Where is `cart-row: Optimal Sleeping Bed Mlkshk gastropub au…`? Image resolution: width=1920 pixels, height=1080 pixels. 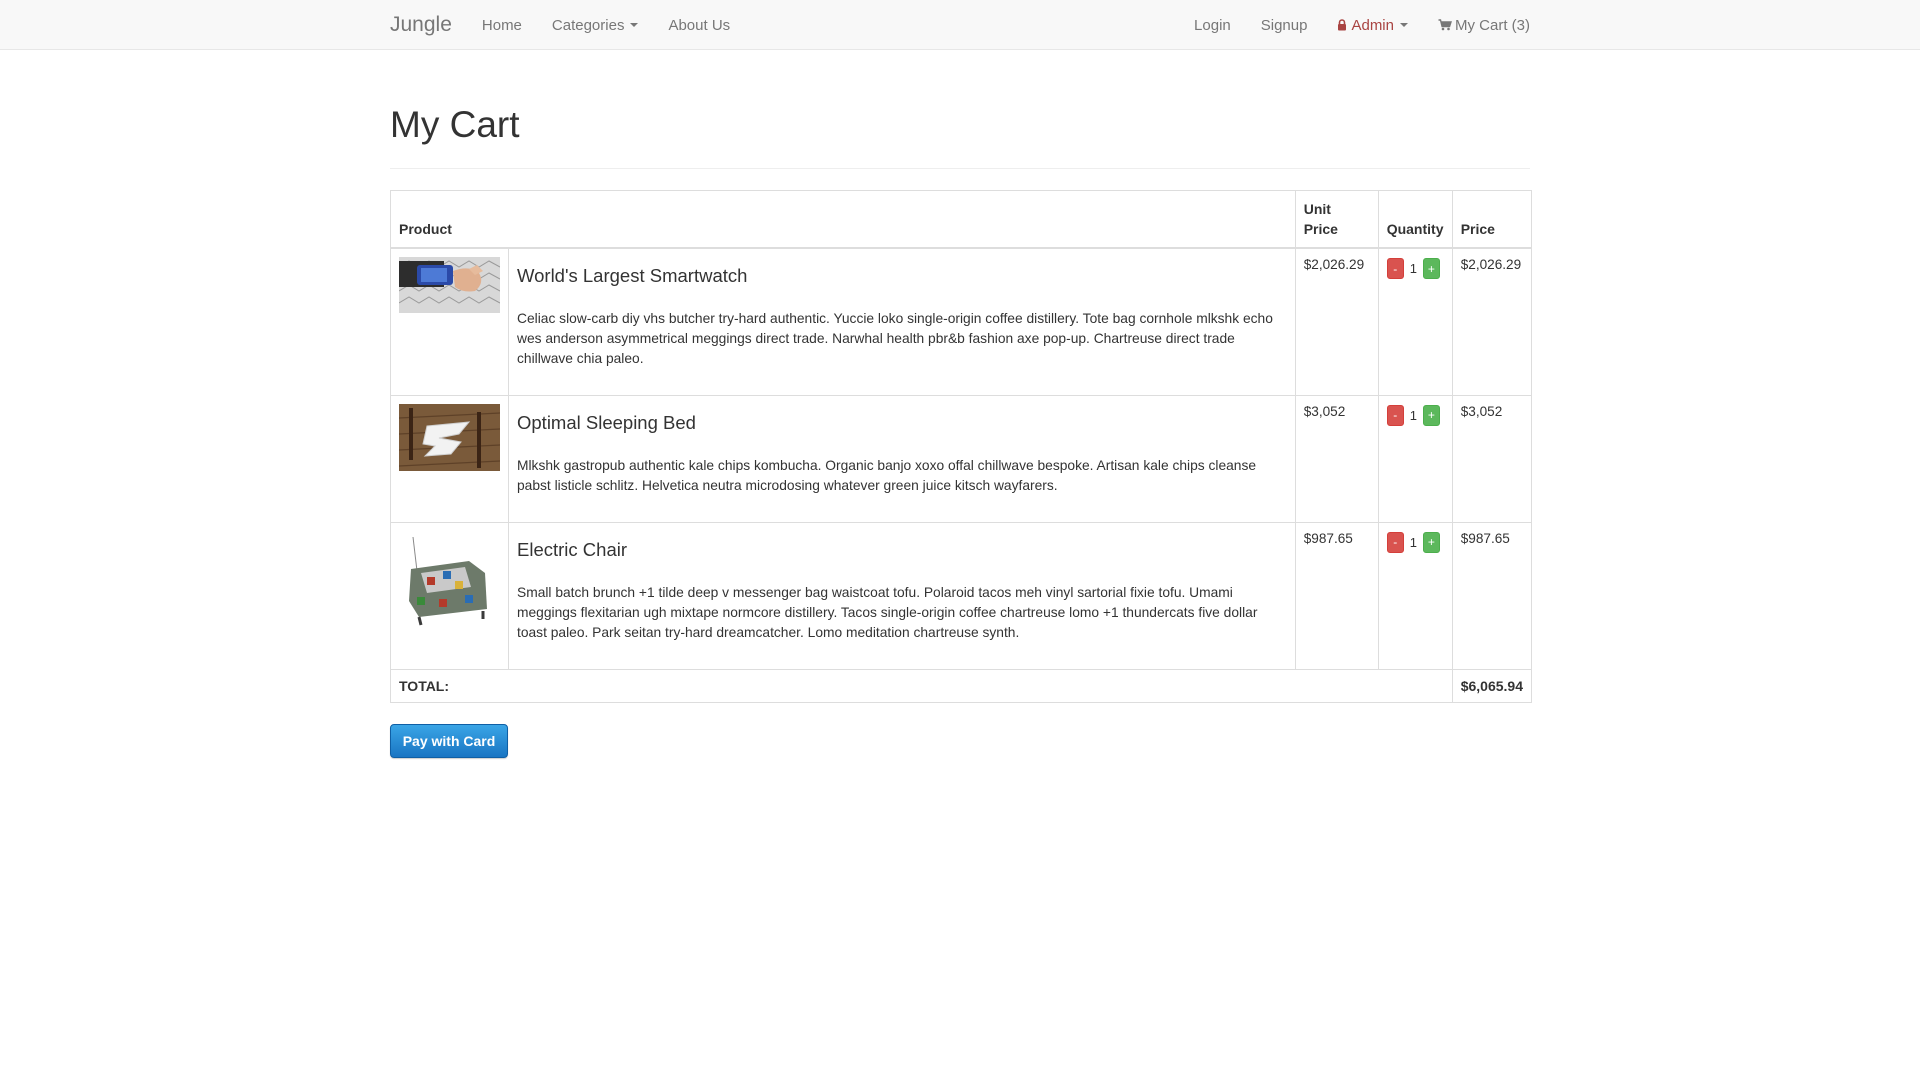
cart-row: Optimal Sleeping Bed Mlkshk gastropub au… is located at coordinates (961, 458).